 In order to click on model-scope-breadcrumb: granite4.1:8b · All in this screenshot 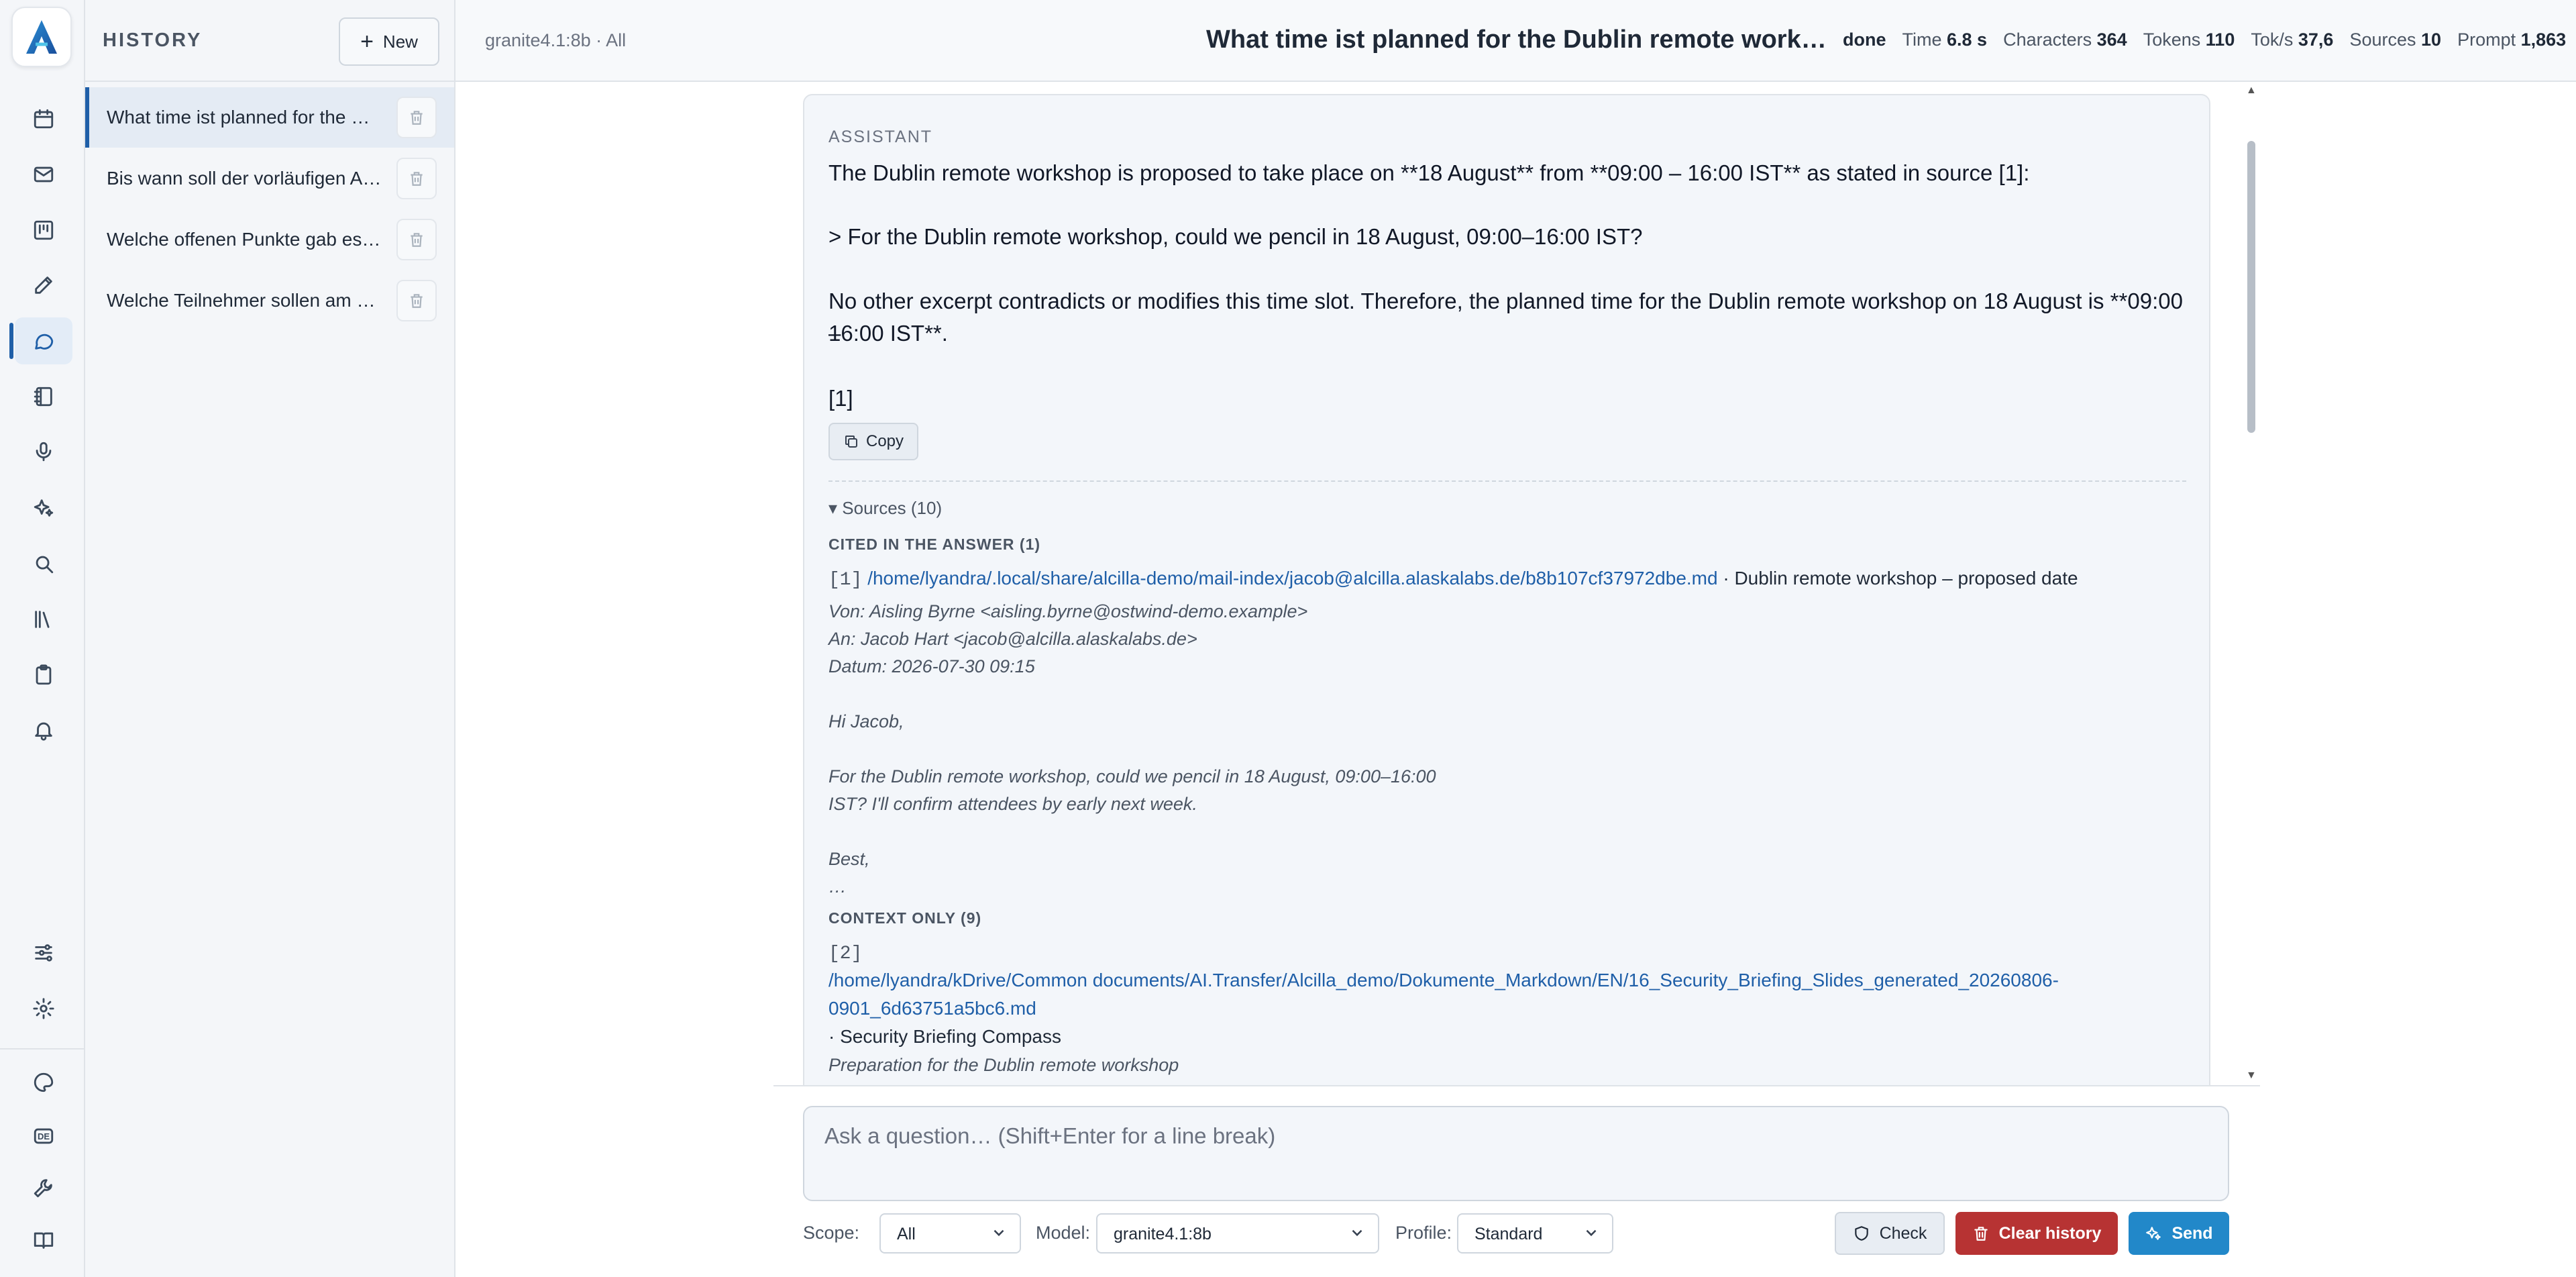, I will do `click(556, 40)`.